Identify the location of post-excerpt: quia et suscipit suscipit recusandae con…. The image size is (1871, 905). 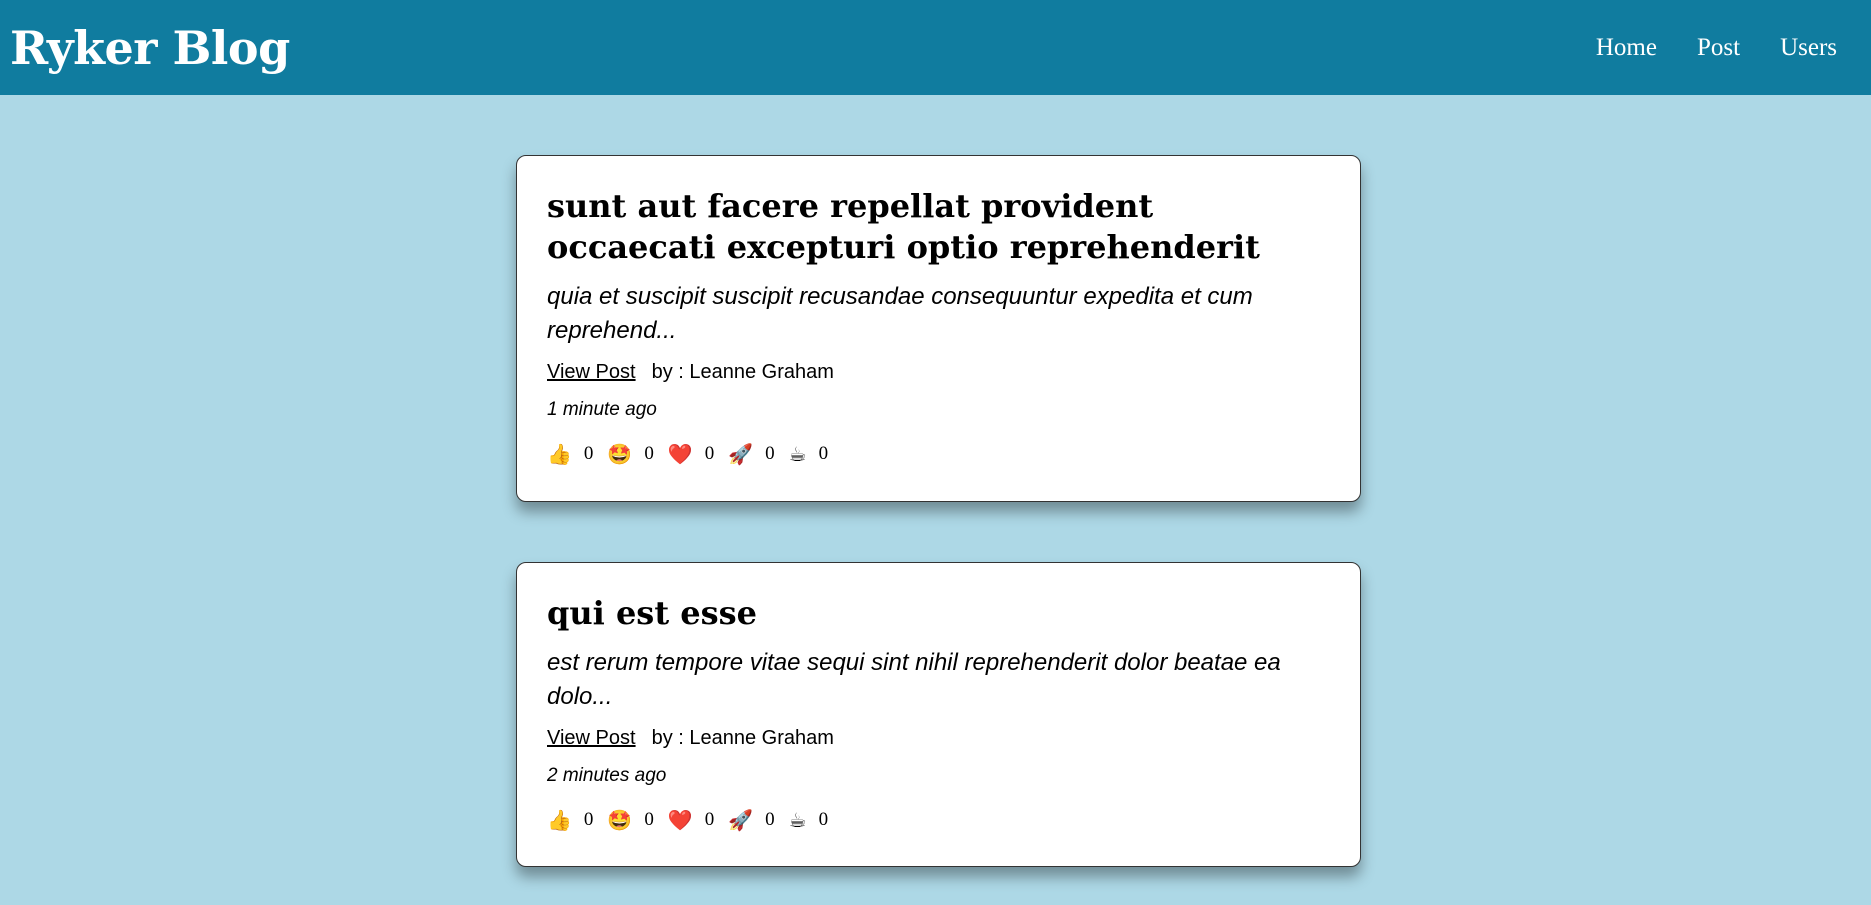
(900, 313).